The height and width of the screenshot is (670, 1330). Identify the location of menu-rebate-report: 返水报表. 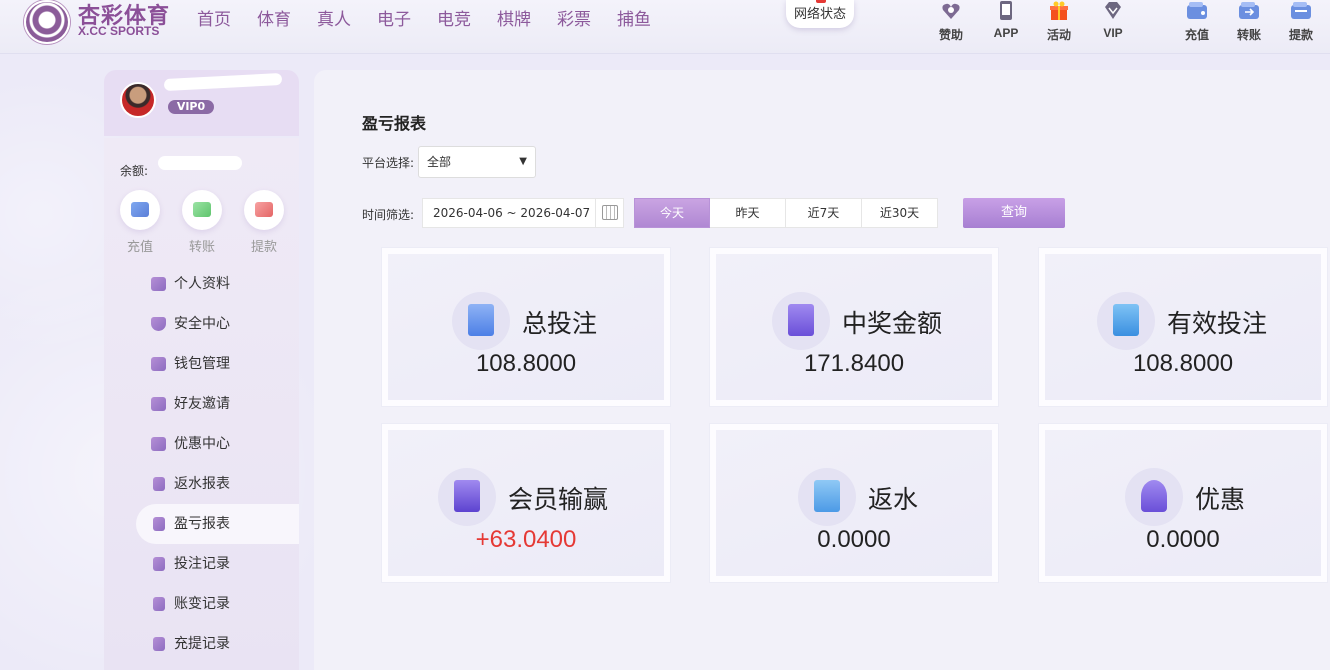
(217, 484).